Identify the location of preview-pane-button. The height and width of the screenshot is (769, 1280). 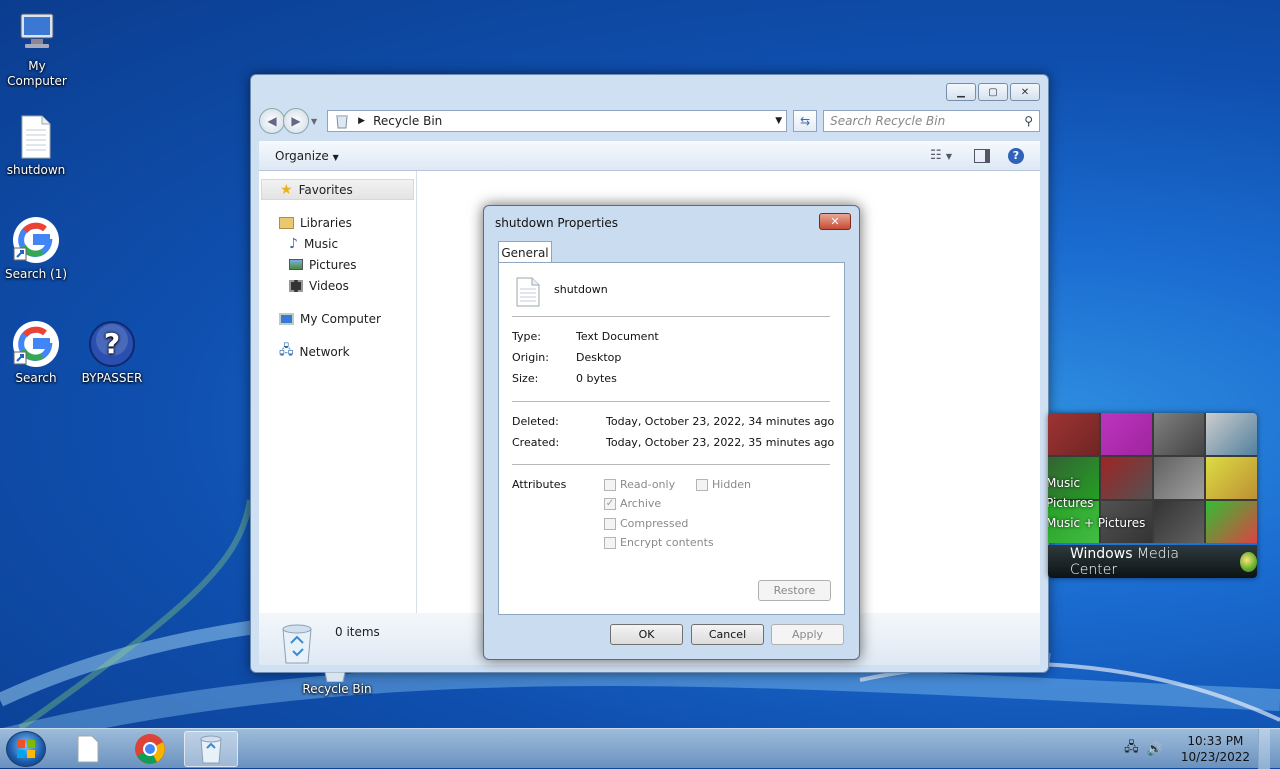
(982, 155).